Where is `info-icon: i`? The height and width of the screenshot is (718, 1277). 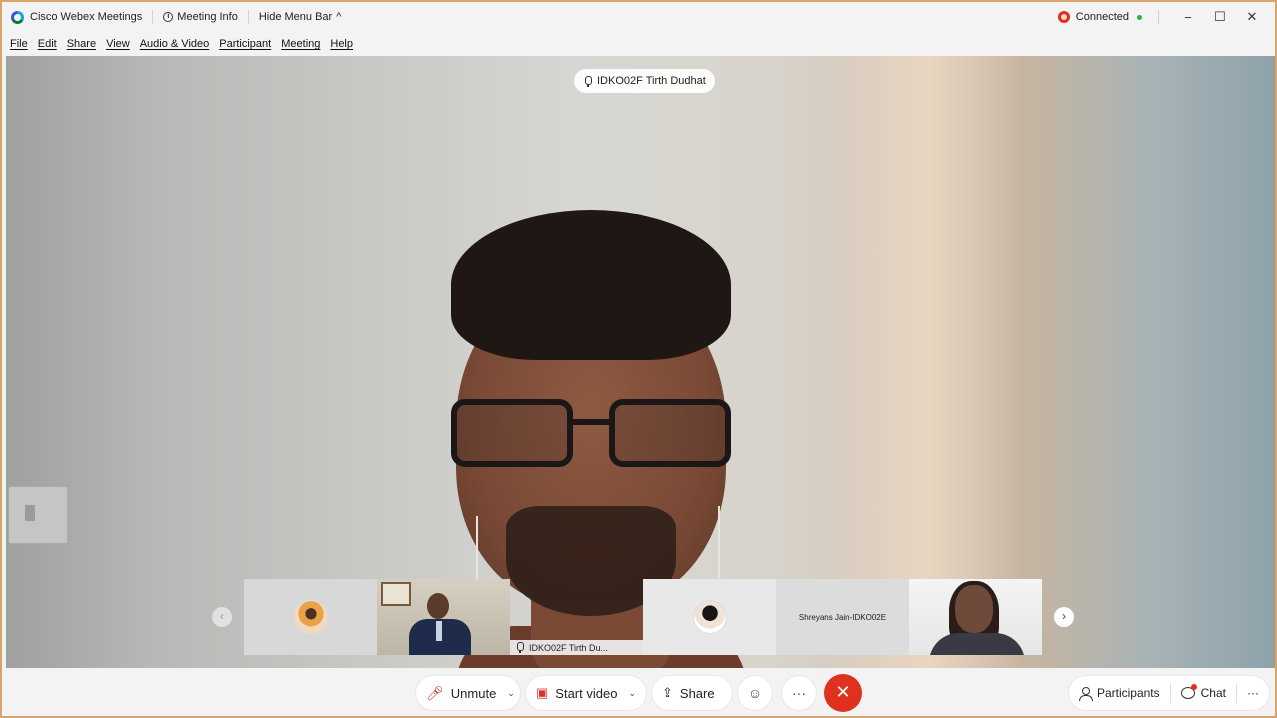
info-icon: i is located at coordinates (168, 17).